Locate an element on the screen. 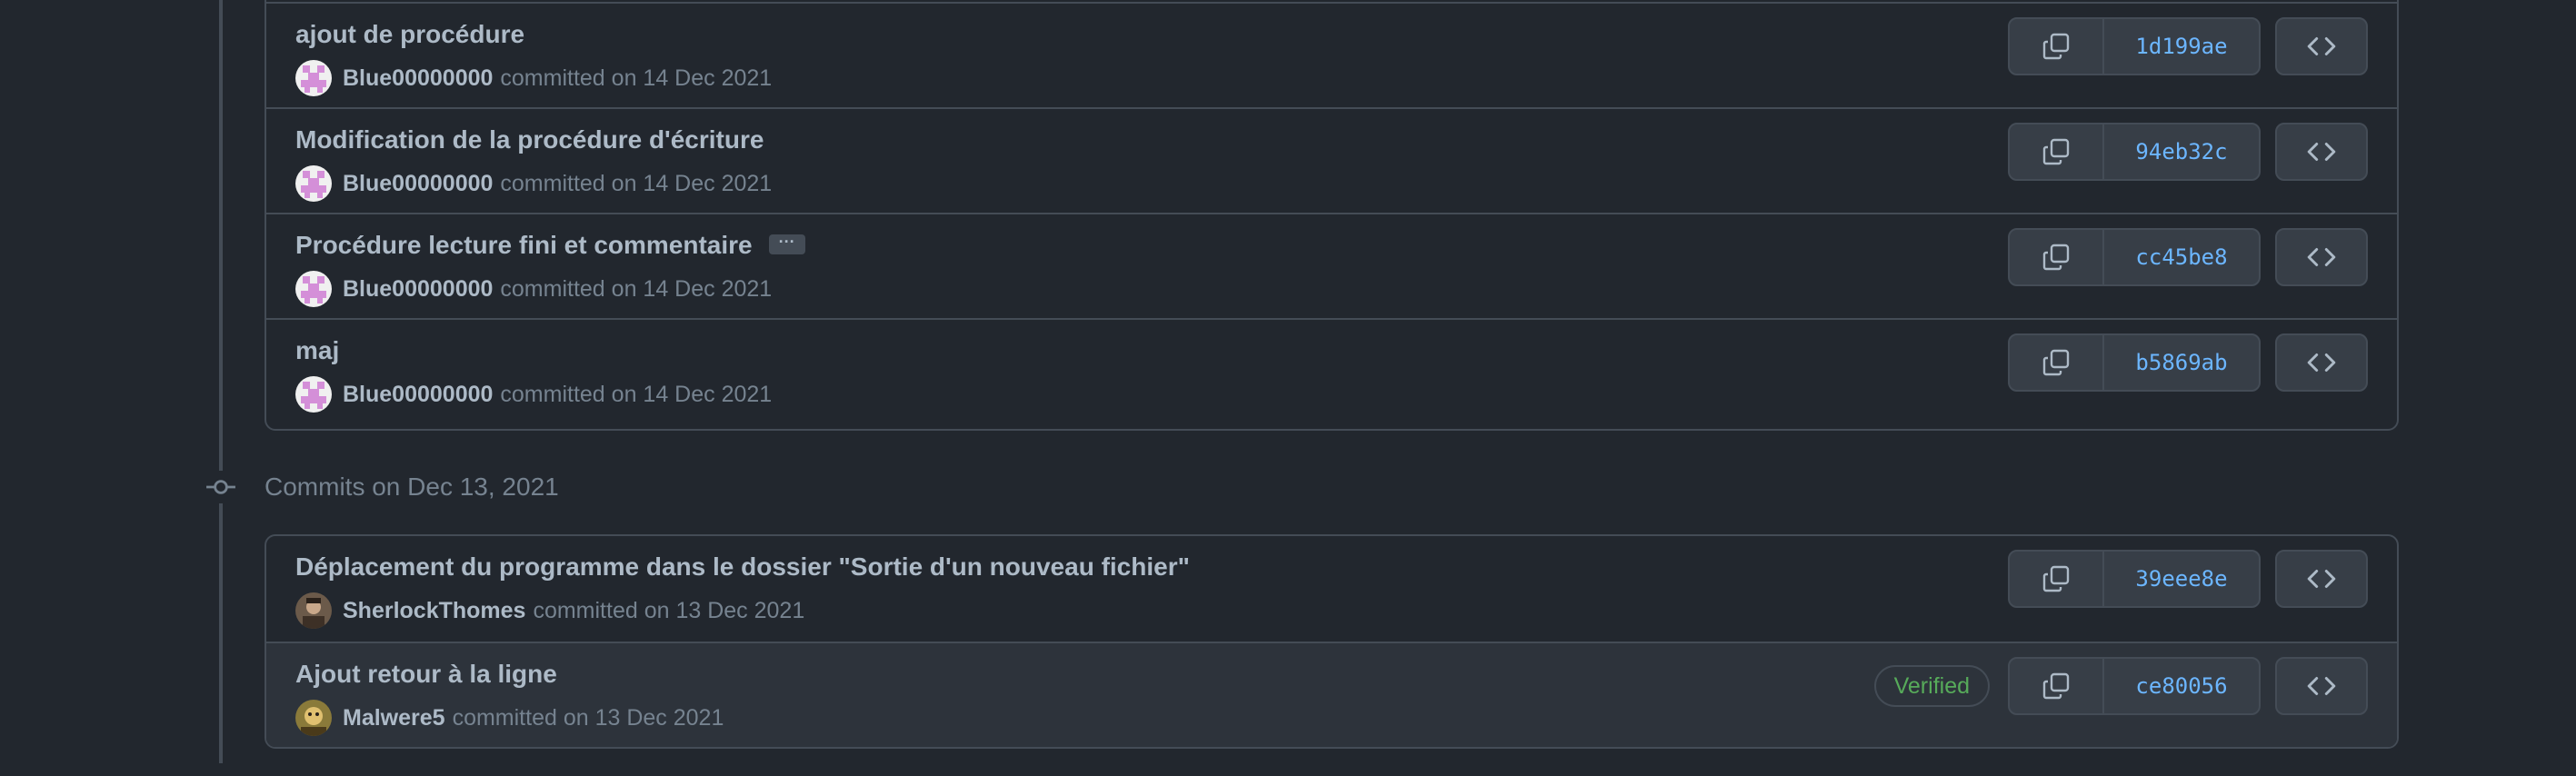  commit-actions: 1d199ae is located at coordinates (2134, 46).